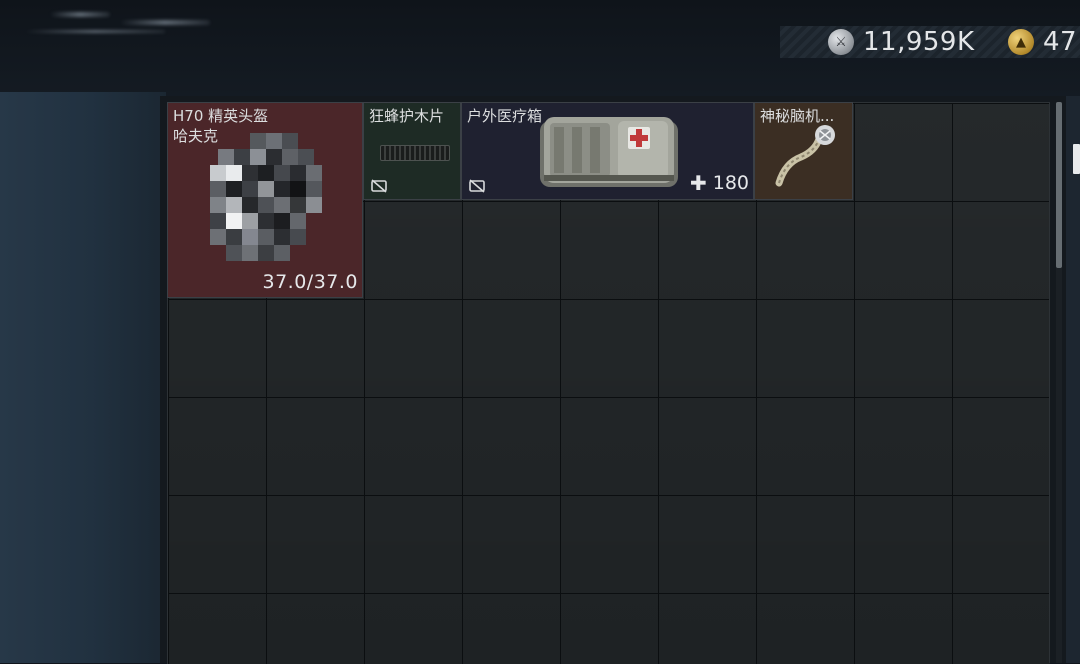  What do you see at coordinates (407, 116) in the screenshot?
I see `item-name: 狂蜂护木片` at bounding box center [407, 116].